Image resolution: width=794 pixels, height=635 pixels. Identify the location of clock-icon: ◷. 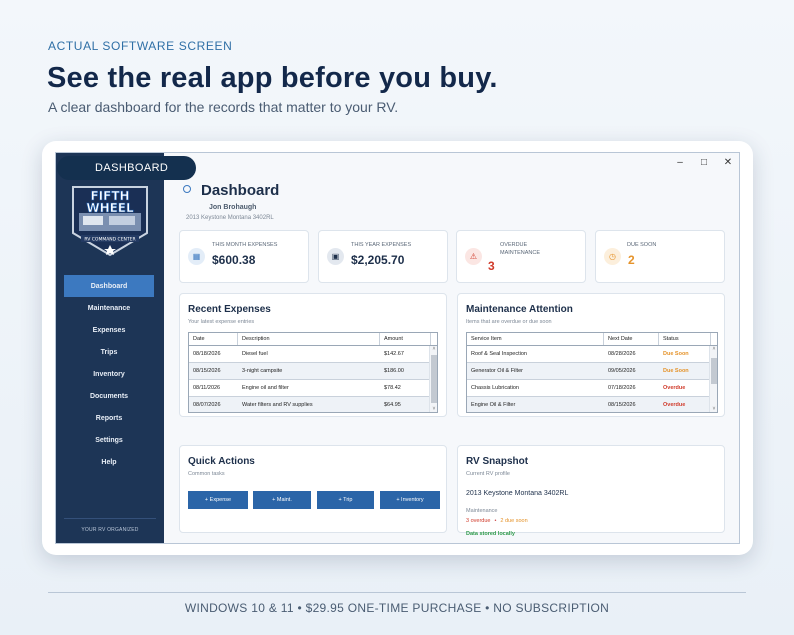
(612, 256).